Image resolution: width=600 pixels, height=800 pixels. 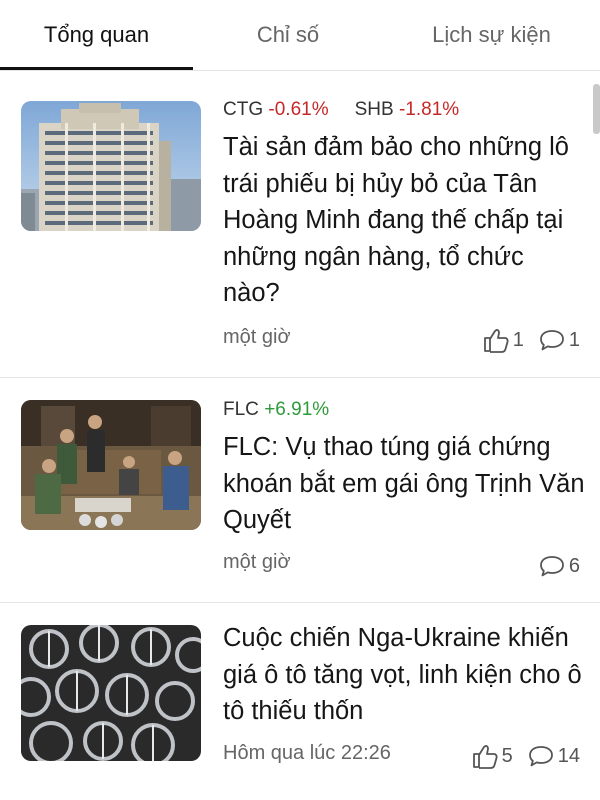 I want to click on comment-count: 14, so click(x=568, y=755).